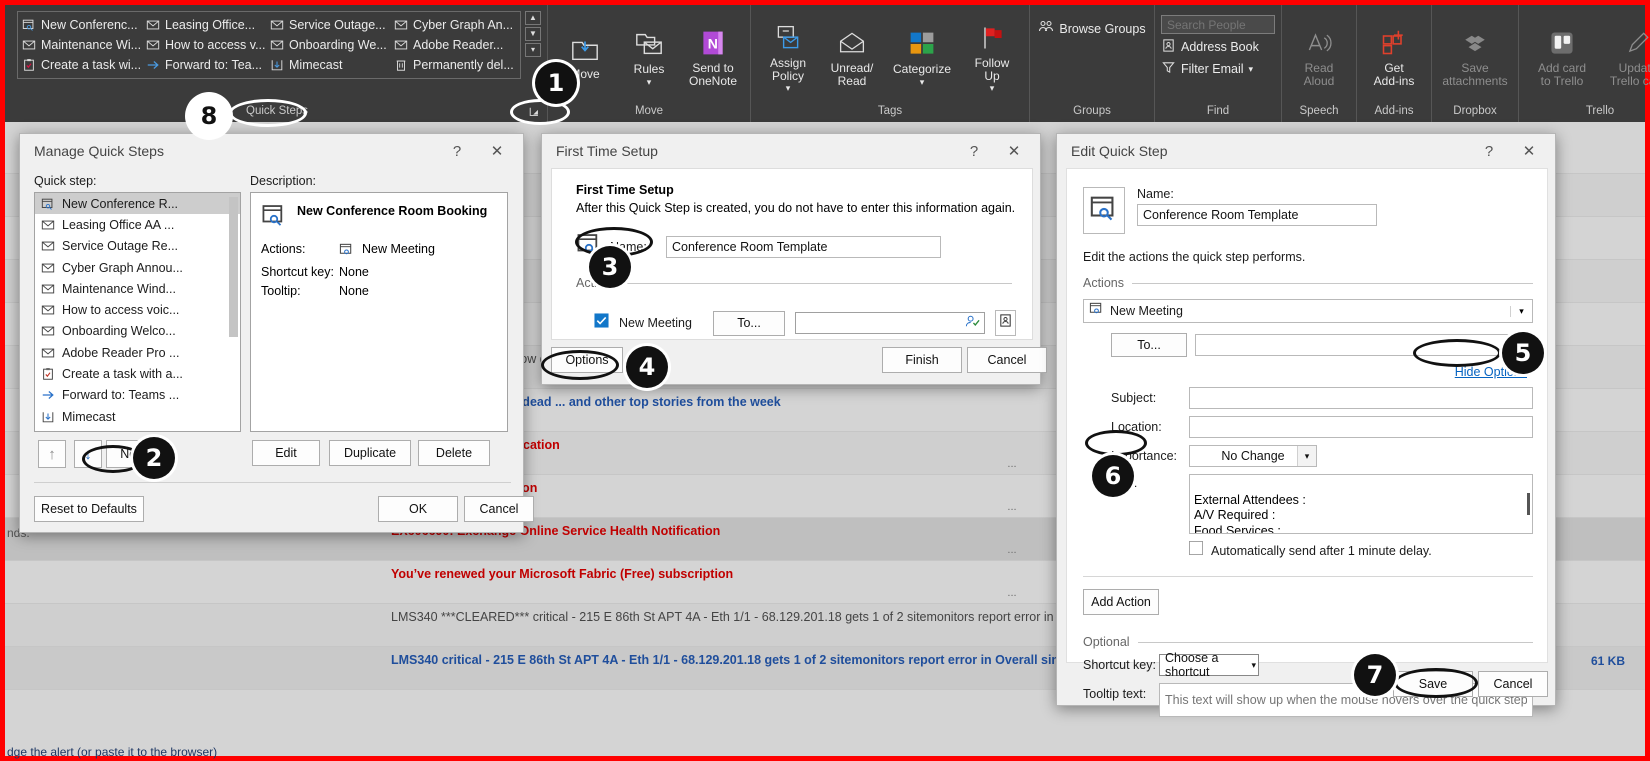 The image size is (1650, 761). I want to click on gallery-scroll-up-button: ▲, so click(533, 18).